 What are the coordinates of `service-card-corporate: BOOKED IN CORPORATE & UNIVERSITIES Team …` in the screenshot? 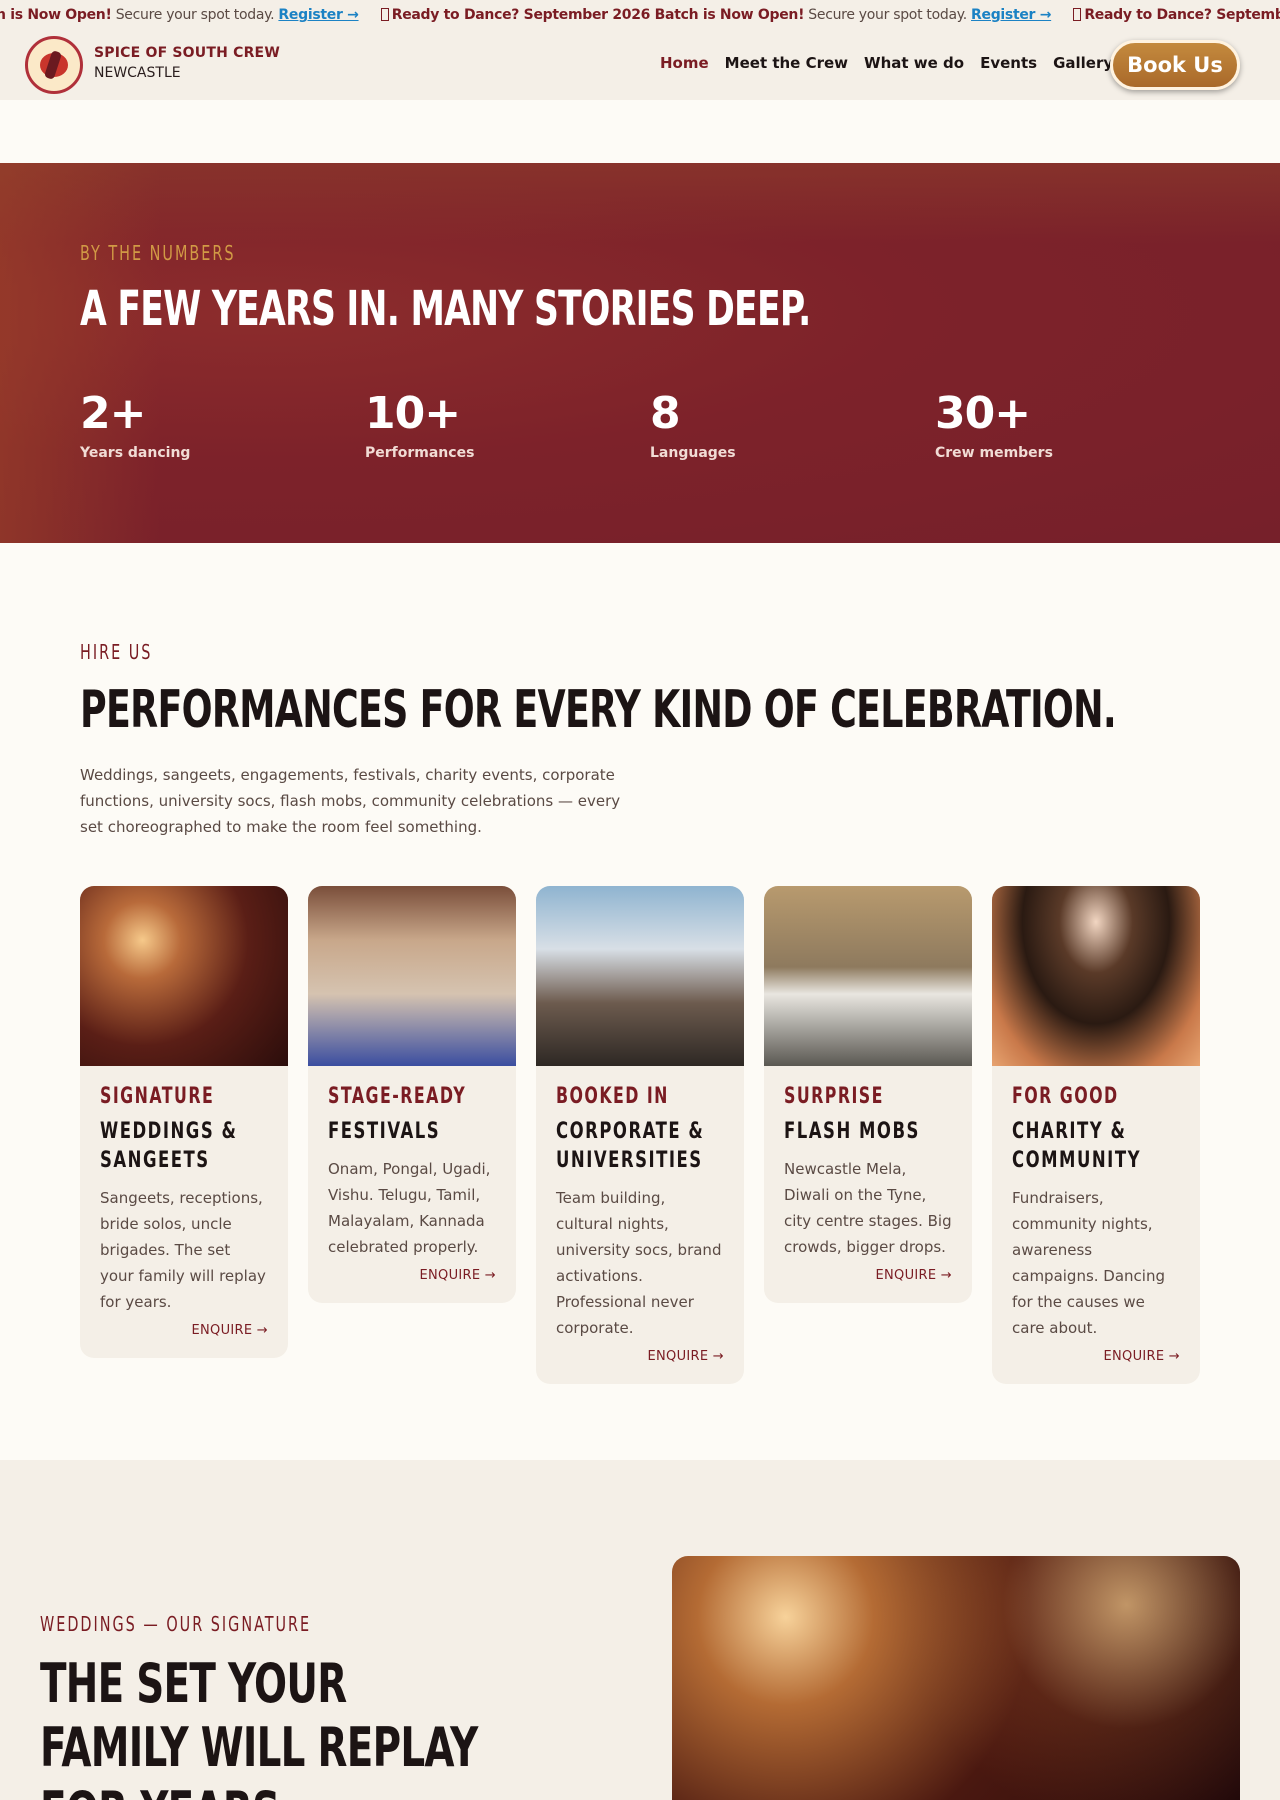 It's located at (640, 1135).